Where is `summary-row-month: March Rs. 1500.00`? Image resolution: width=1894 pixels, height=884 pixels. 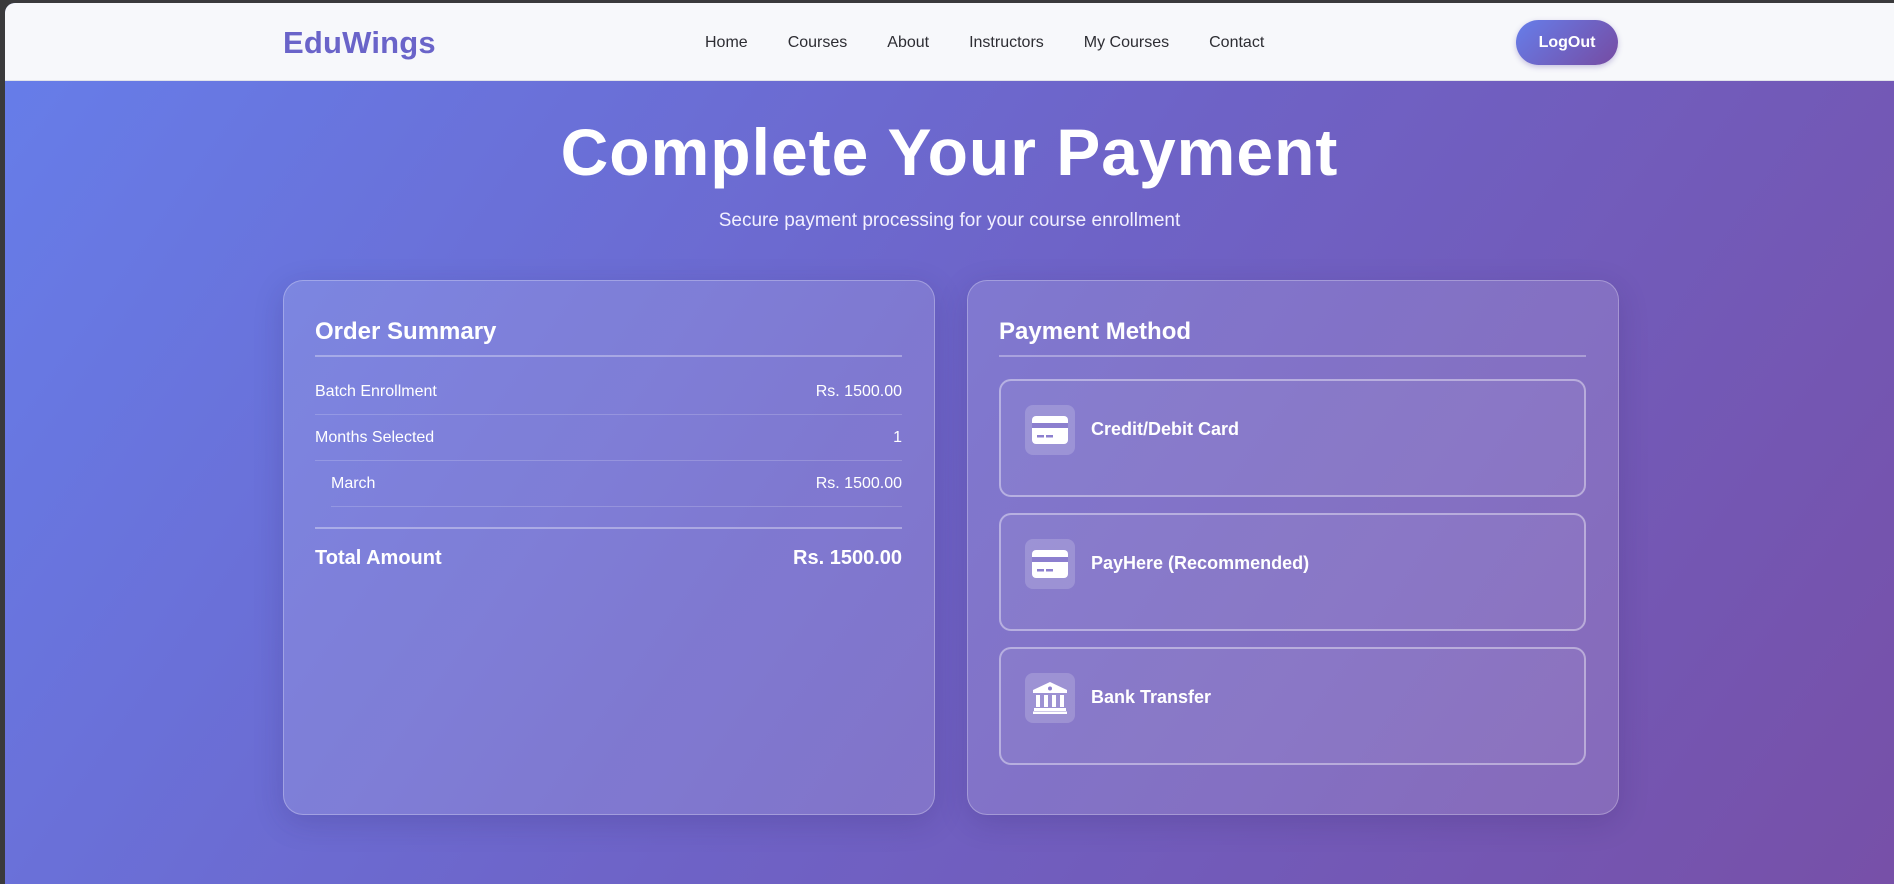
summary-row-month: March Rs. 1500.00 is located at coordinates (616, 484).